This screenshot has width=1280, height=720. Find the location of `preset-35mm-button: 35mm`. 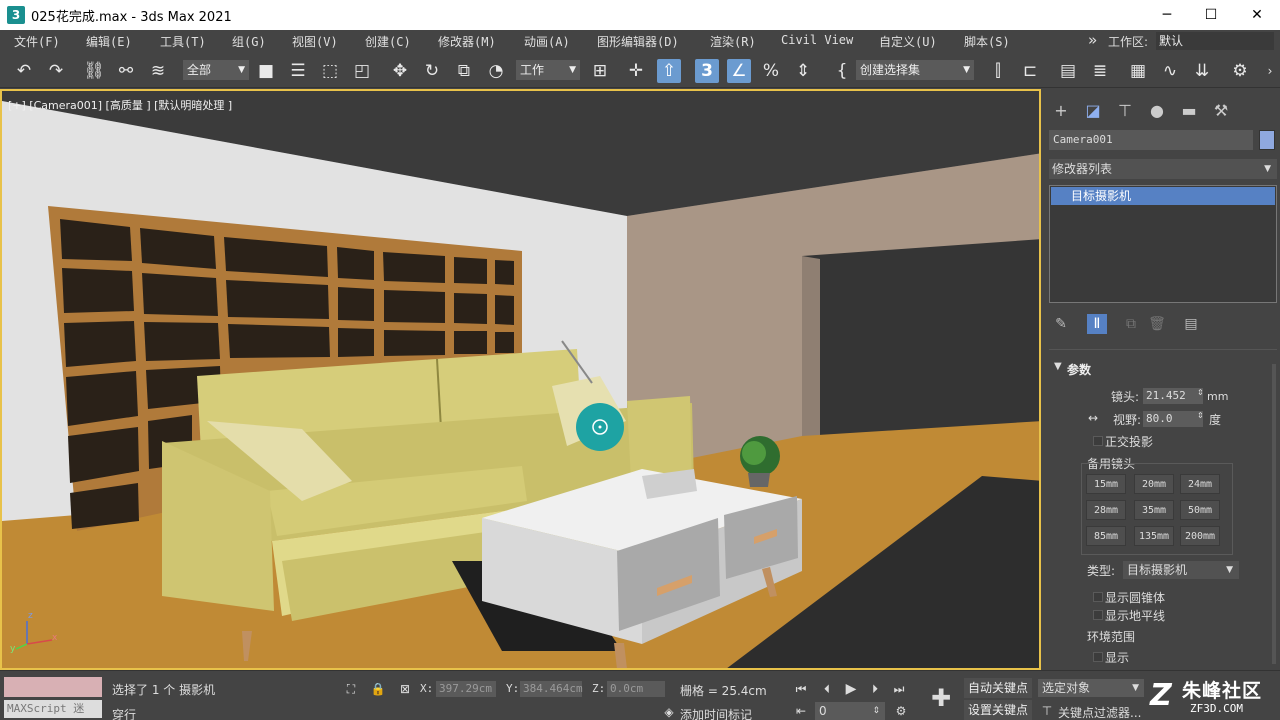

preset-35mm-button: 35mm is located at coordinates (1154, 510).